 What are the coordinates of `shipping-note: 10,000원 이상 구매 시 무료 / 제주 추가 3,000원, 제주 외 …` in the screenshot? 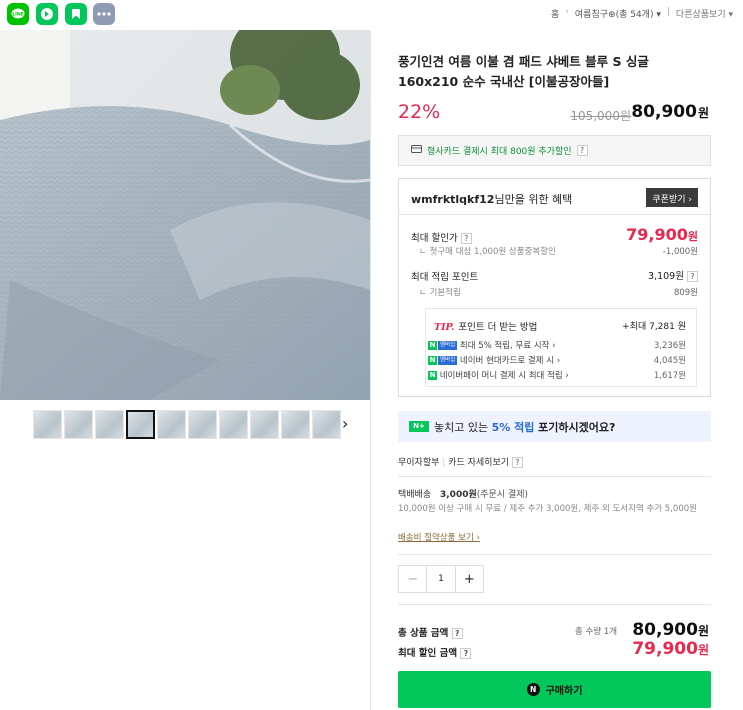 It's located at (547, 509).